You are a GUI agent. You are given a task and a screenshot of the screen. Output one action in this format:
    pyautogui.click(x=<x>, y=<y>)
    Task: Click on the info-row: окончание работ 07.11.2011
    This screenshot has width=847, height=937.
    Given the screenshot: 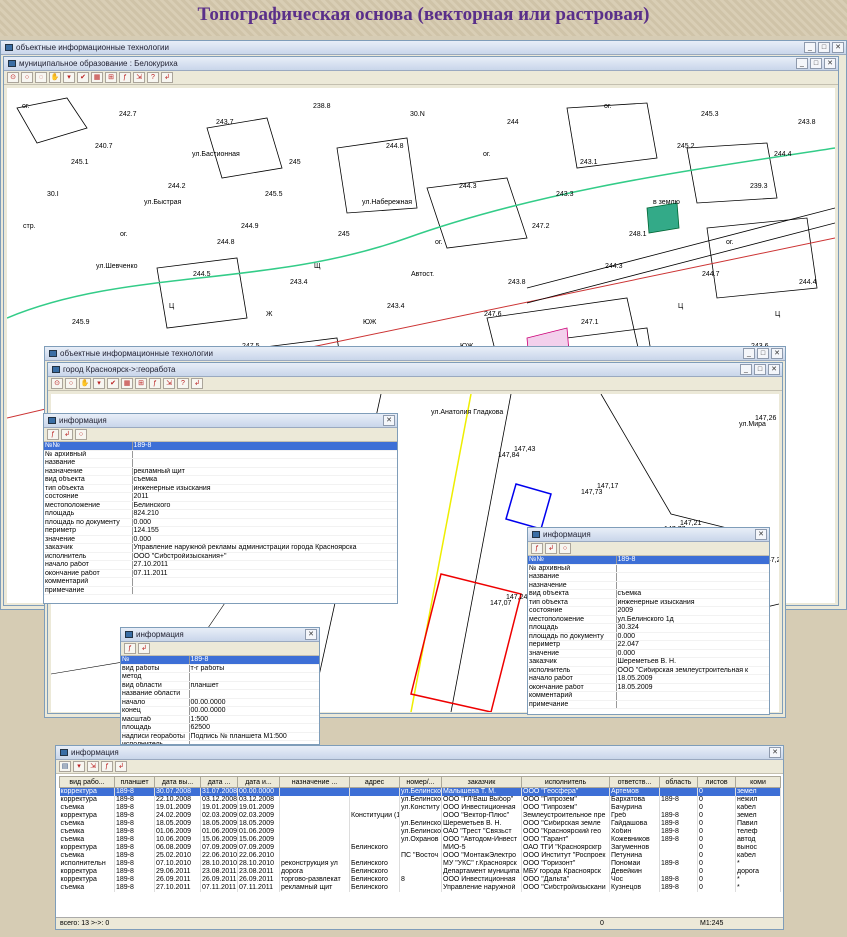 What is the action you would take?
    pyautogui.click(x=220, y=573)
    